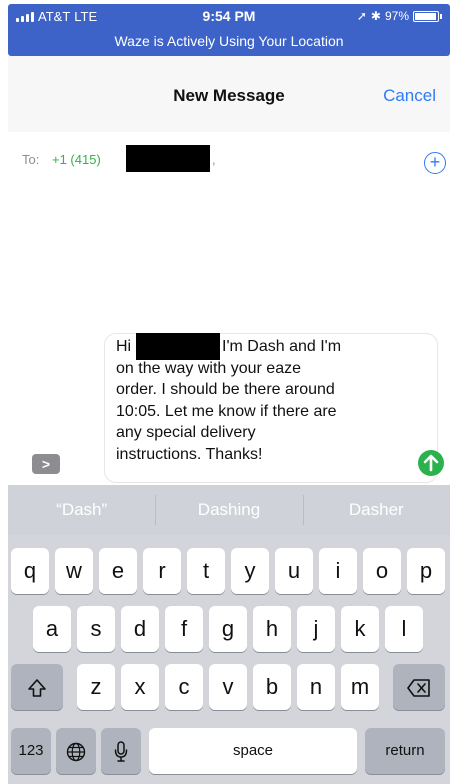 This screenshot has width=458, height=784. I want to click on dictation-key, so click(121, 751).